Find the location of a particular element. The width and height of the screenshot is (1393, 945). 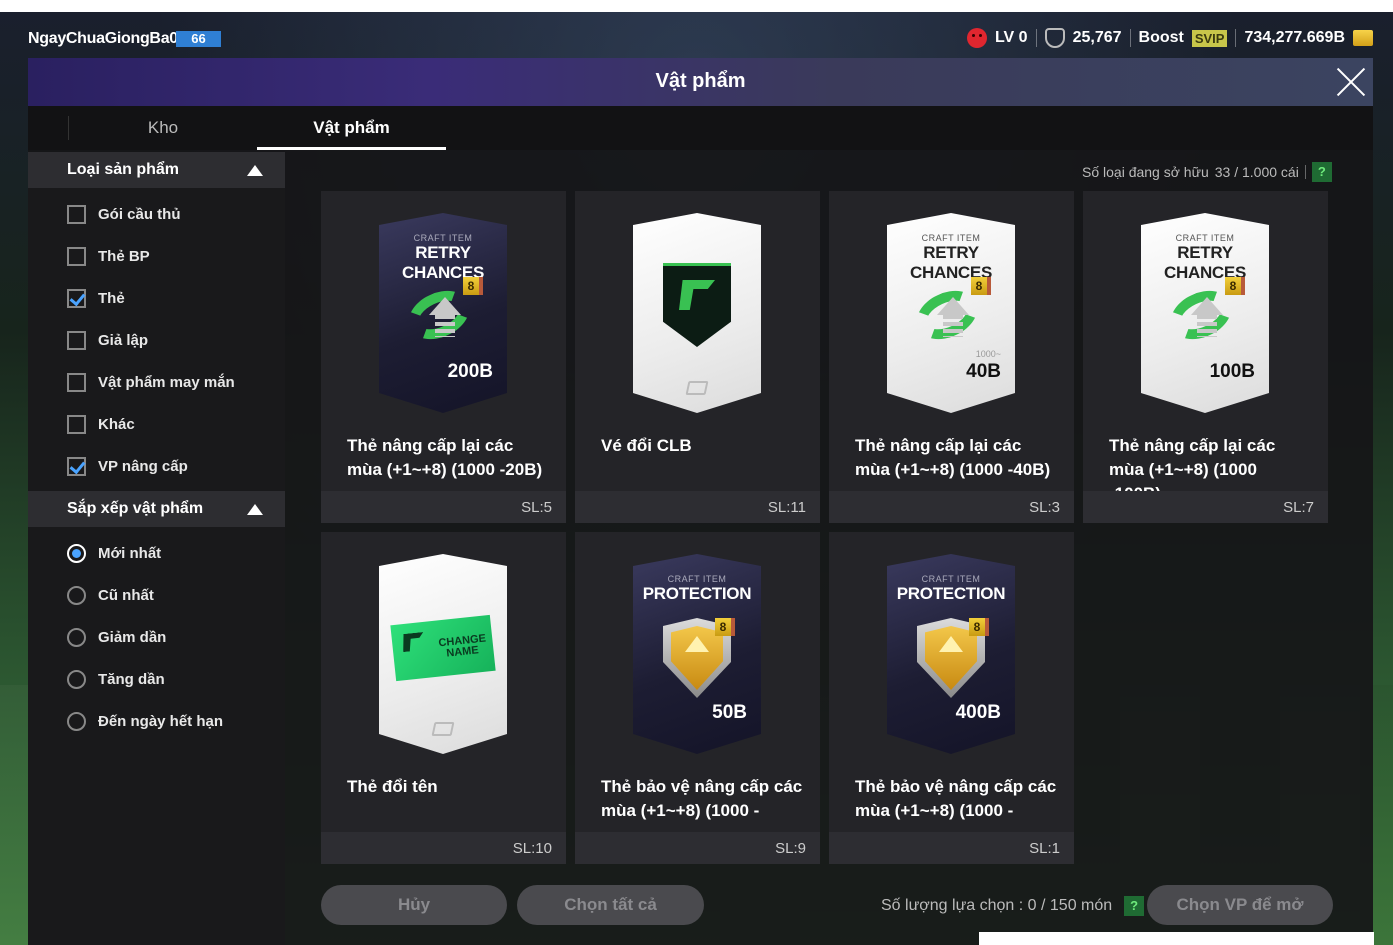

fc-watermark-icon is located at coordinates (697, 388).